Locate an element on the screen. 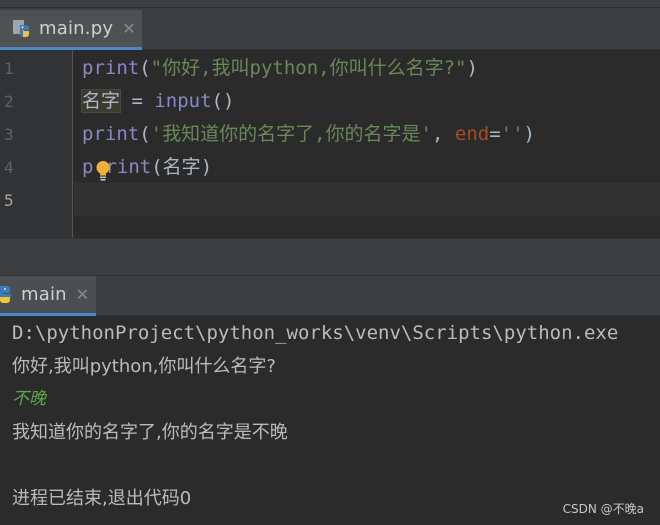  string-literal: "你好,我叫python,你叫什么名字?" is located at coordinates (308, 68).